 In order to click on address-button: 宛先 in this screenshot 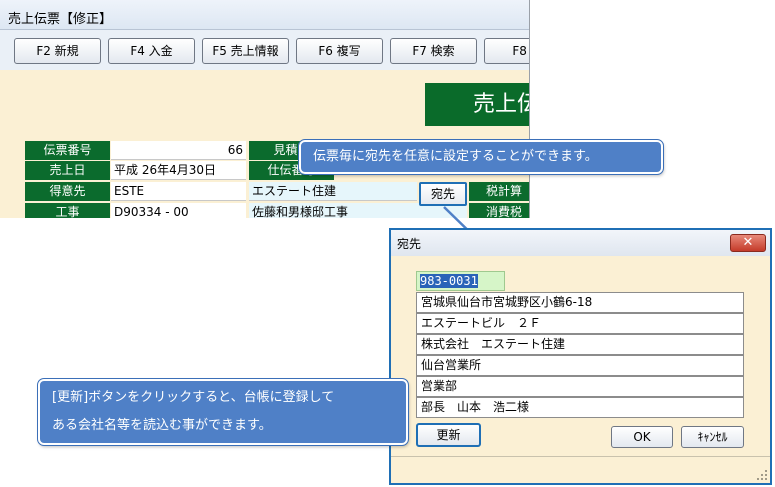, I will do `click(443, 194)`.